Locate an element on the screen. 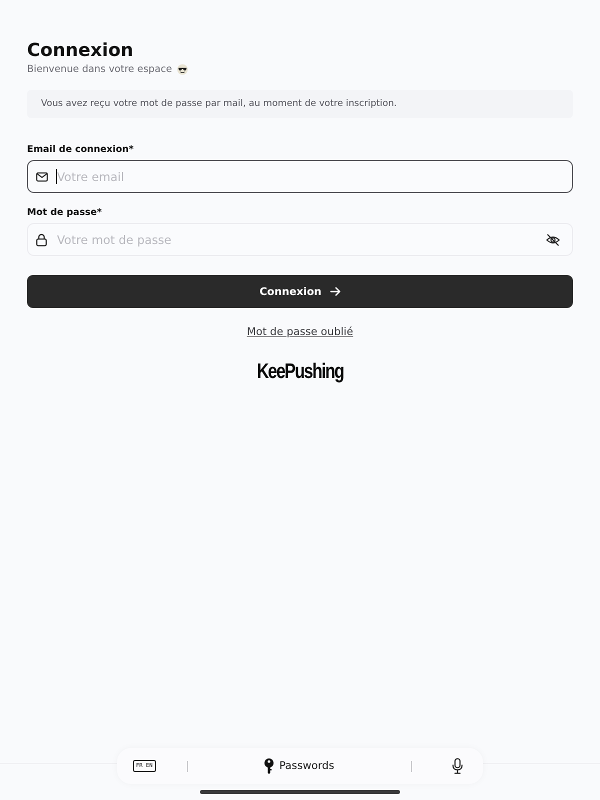  mail-icon is located at coordinates (42, 177).